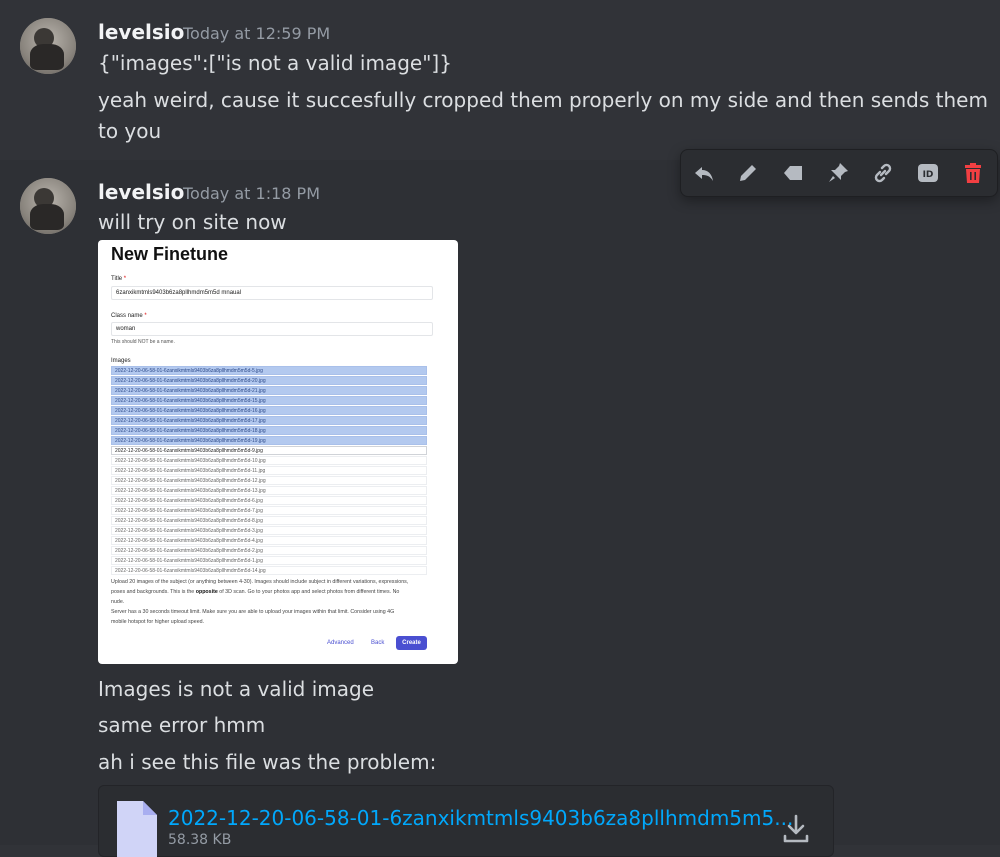 The width and height of the screenshot is (1000, 857). What do you see at coordinates (200, 840) in the screenshot?
I see `file-size: 58.38 KB` at bounding box center [200, 840].